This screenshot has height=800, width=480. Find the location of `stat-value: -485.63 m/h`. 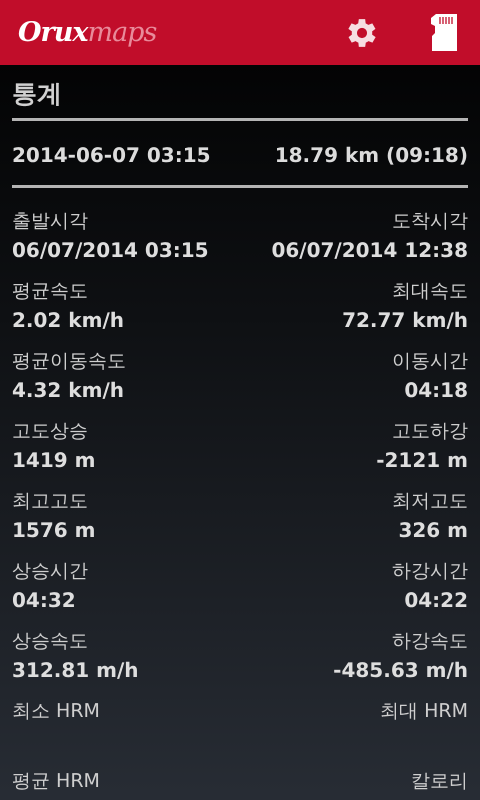

stat-value: -485.63 m/h is located at coordinates (400, 670).